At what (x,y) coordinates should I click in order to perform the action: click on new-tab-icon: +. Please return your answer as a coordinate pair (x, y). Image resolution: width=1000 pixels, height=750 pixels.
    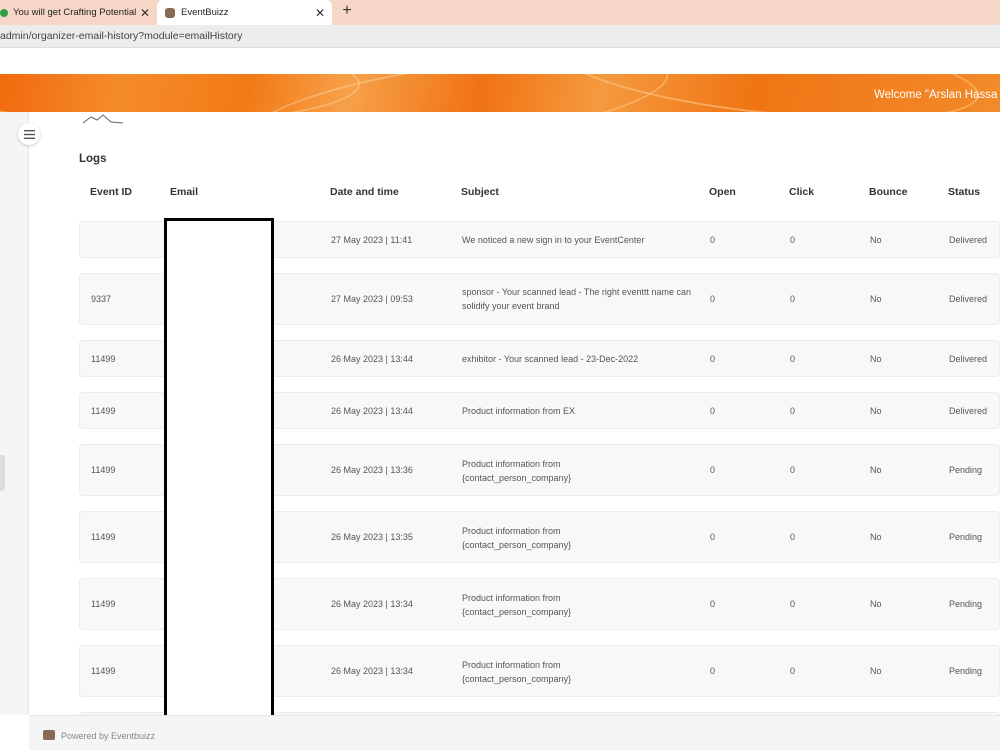
    Looking at the image, I should click on (347, 11).